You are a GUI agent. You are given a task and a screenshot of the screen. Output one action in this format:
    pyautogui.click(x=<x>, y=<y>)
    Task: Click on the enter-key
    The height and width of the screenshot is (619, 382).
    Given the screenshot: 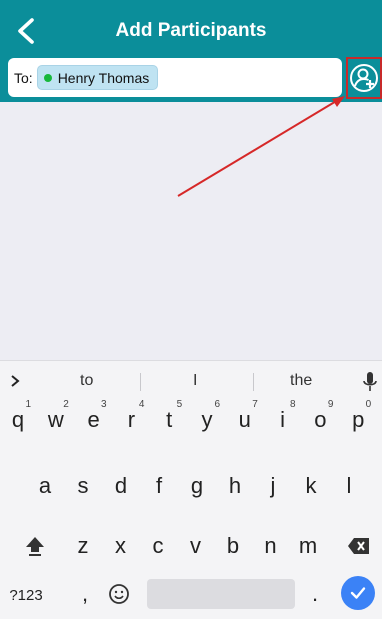 What is the action you would take?
    pyautogui.click(x=358, y=593)
    